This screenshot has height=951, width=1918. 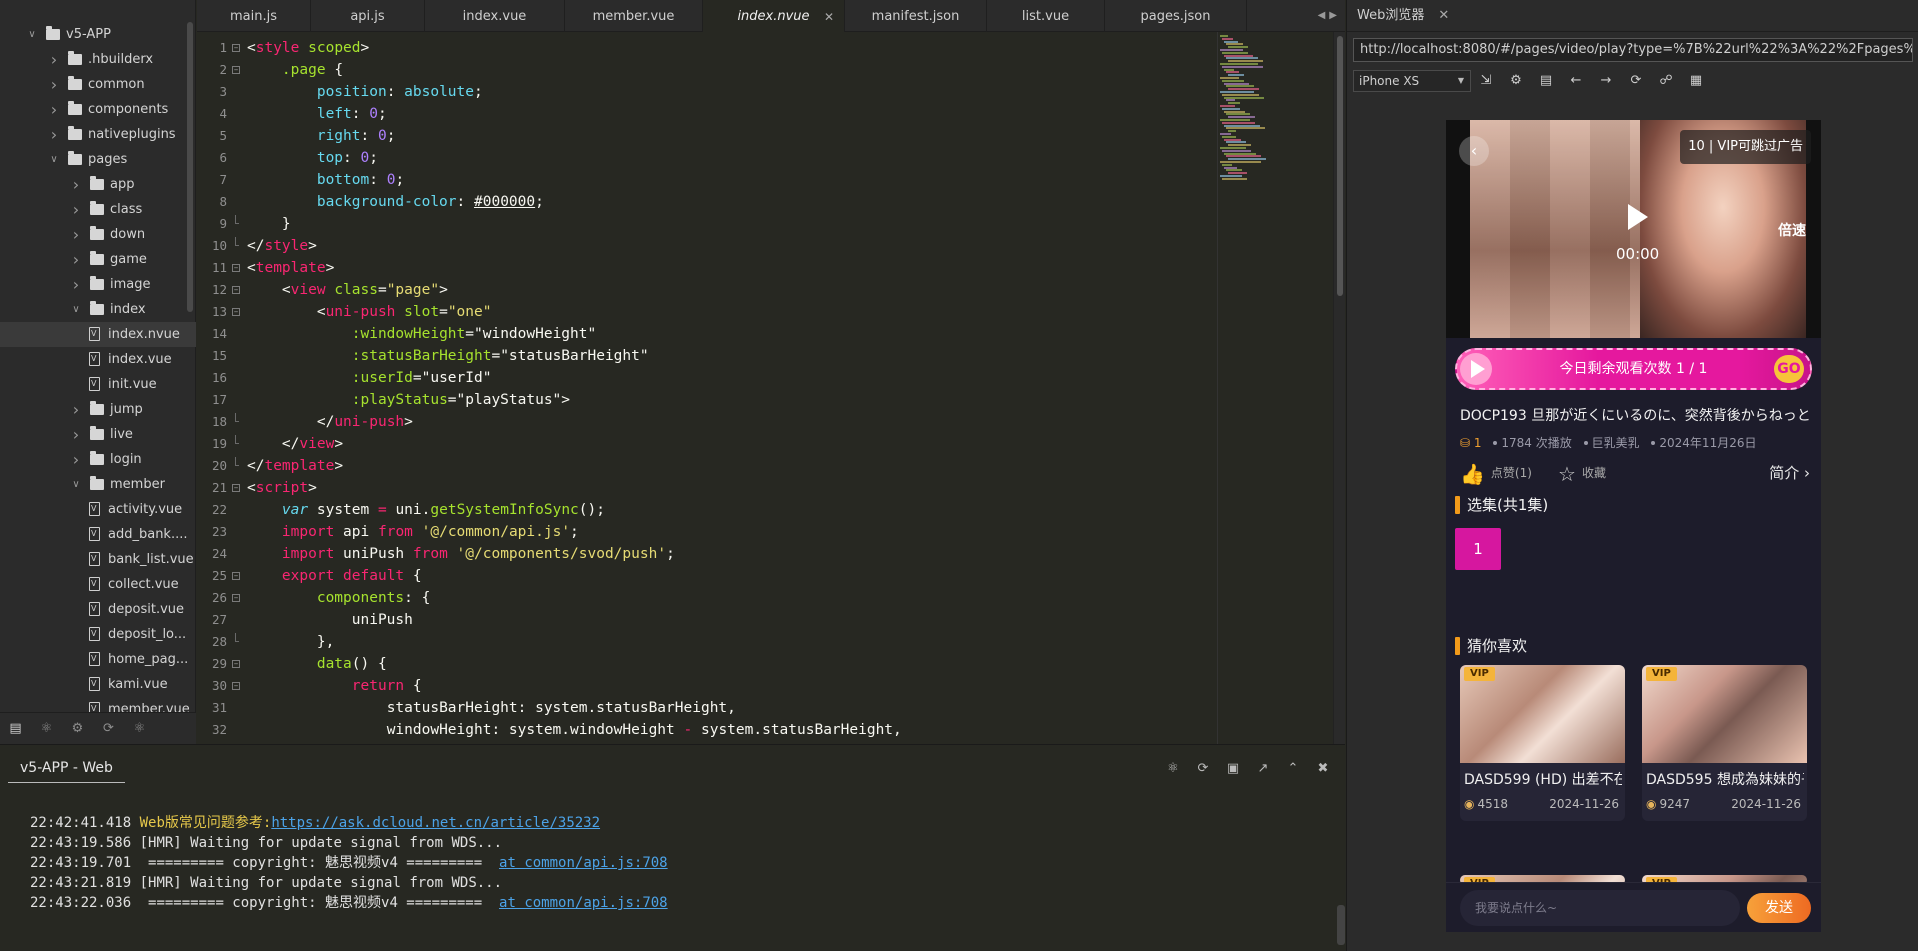 I want to click on tree-folder: › components, so click(x=98, y=109).